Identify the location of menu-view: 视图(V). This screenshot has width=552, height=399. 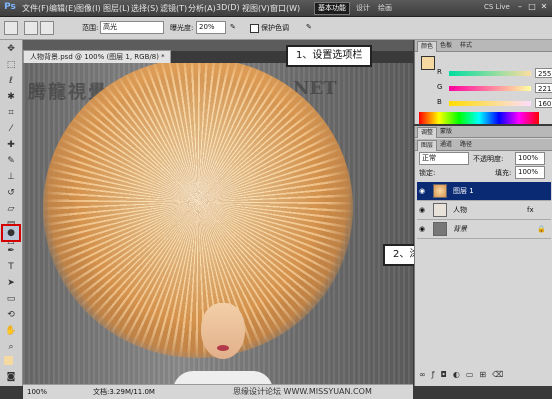
(256, 8).